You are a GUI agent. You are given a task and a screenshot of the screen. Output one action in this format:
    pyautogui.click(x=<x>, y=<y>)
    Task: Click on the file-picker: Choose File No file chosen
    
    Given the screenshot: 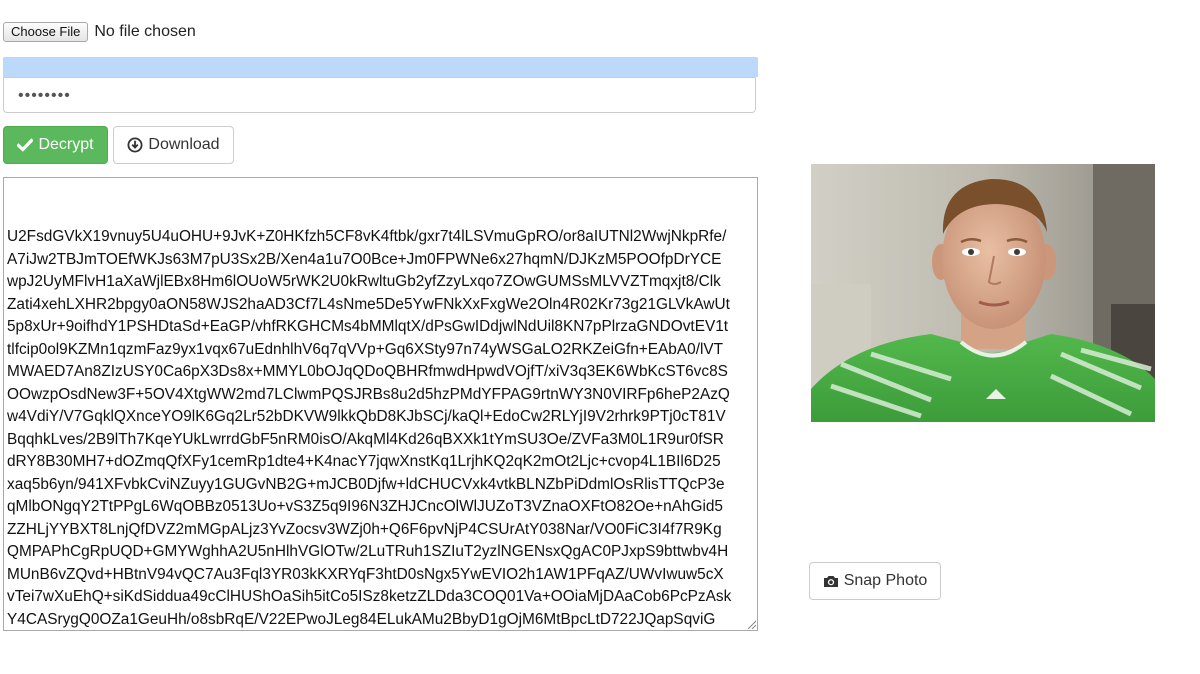 What is the action you would take?
    pyautogui.click(x=99, y=32)
    